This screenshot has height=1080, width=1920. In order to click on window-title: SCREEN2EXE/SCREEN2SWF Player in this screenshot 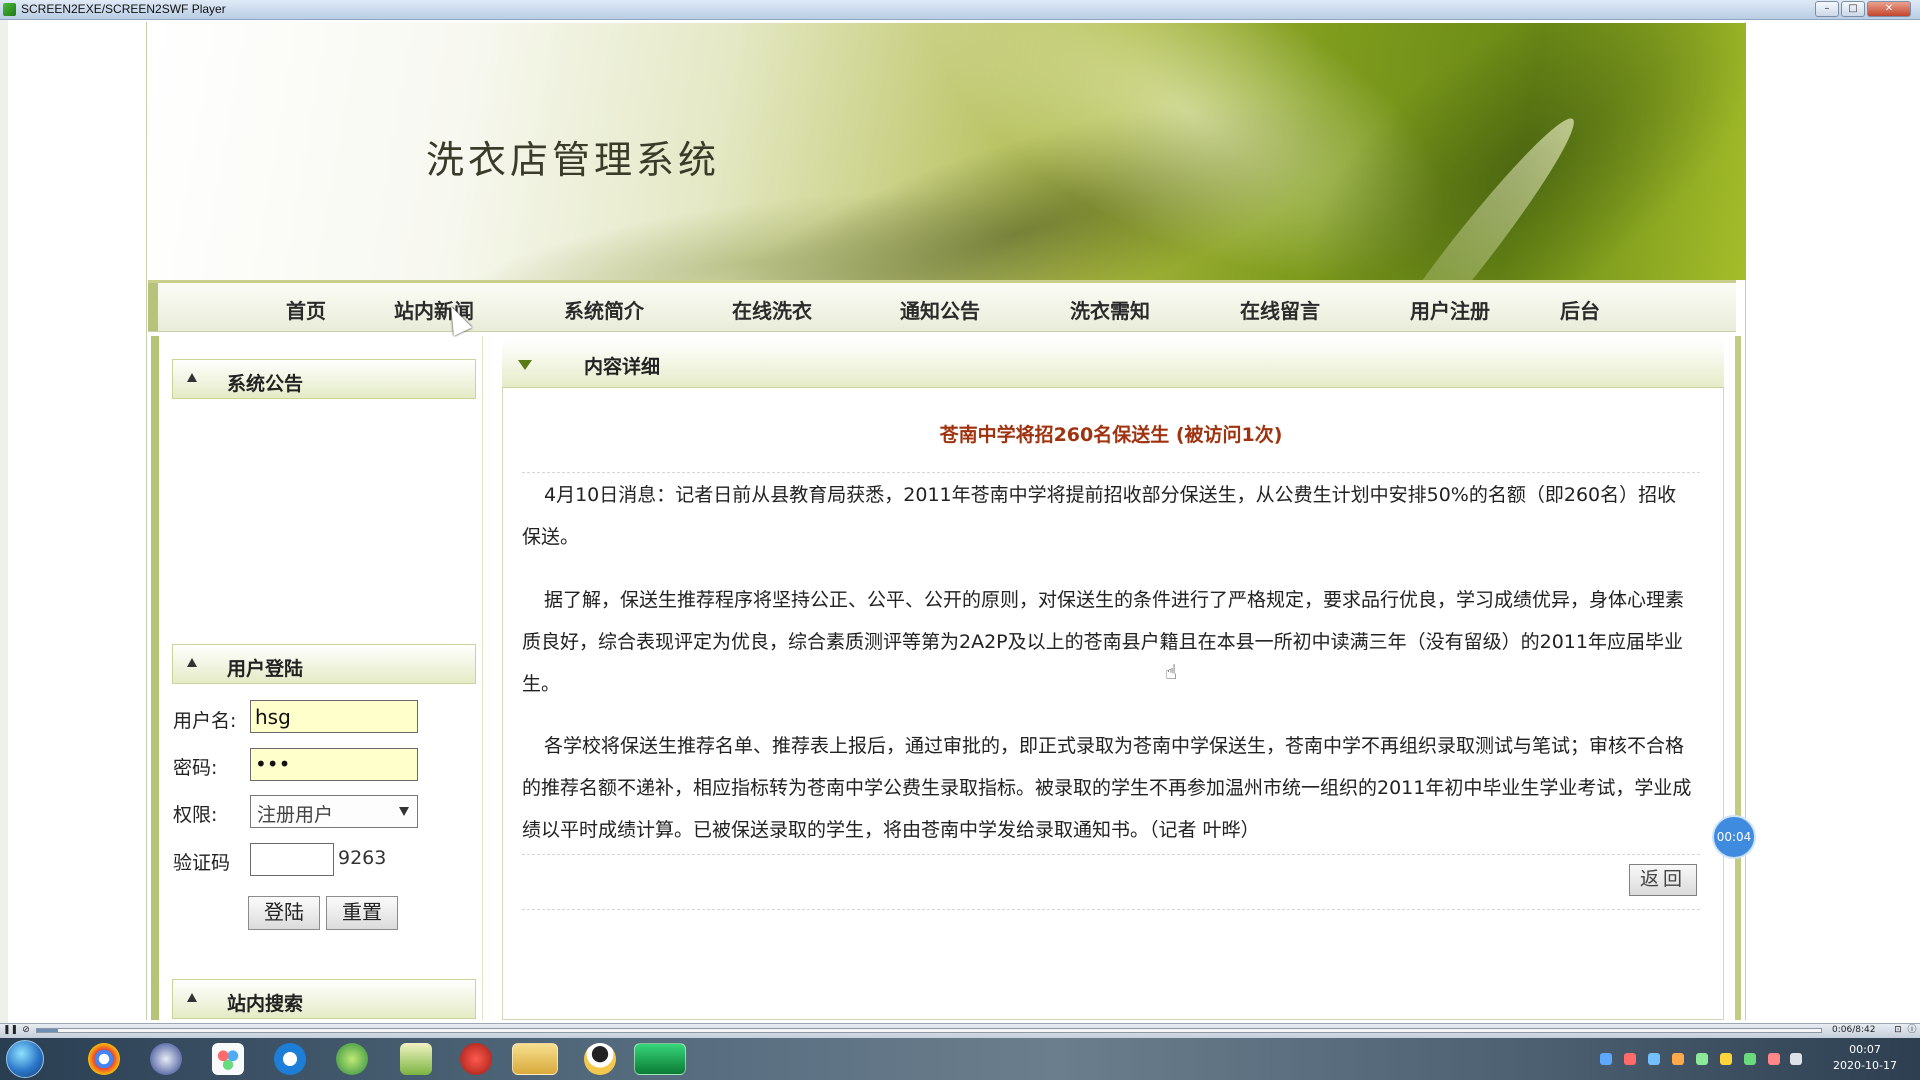, I will do `click(123, 9)`.